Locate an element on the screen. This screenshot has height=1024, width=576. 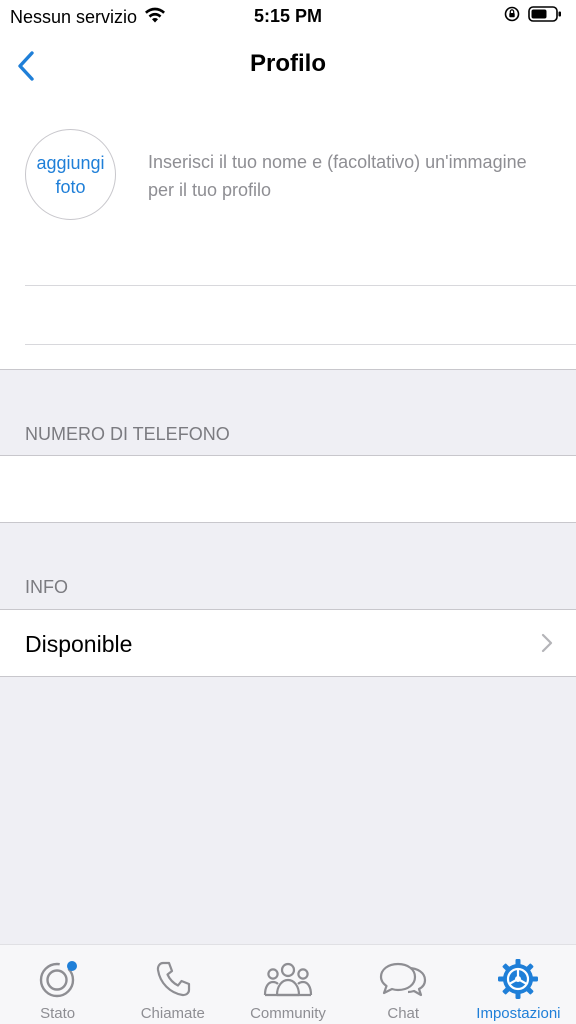
chevron-right-icon is located at coordinates (547, 643).